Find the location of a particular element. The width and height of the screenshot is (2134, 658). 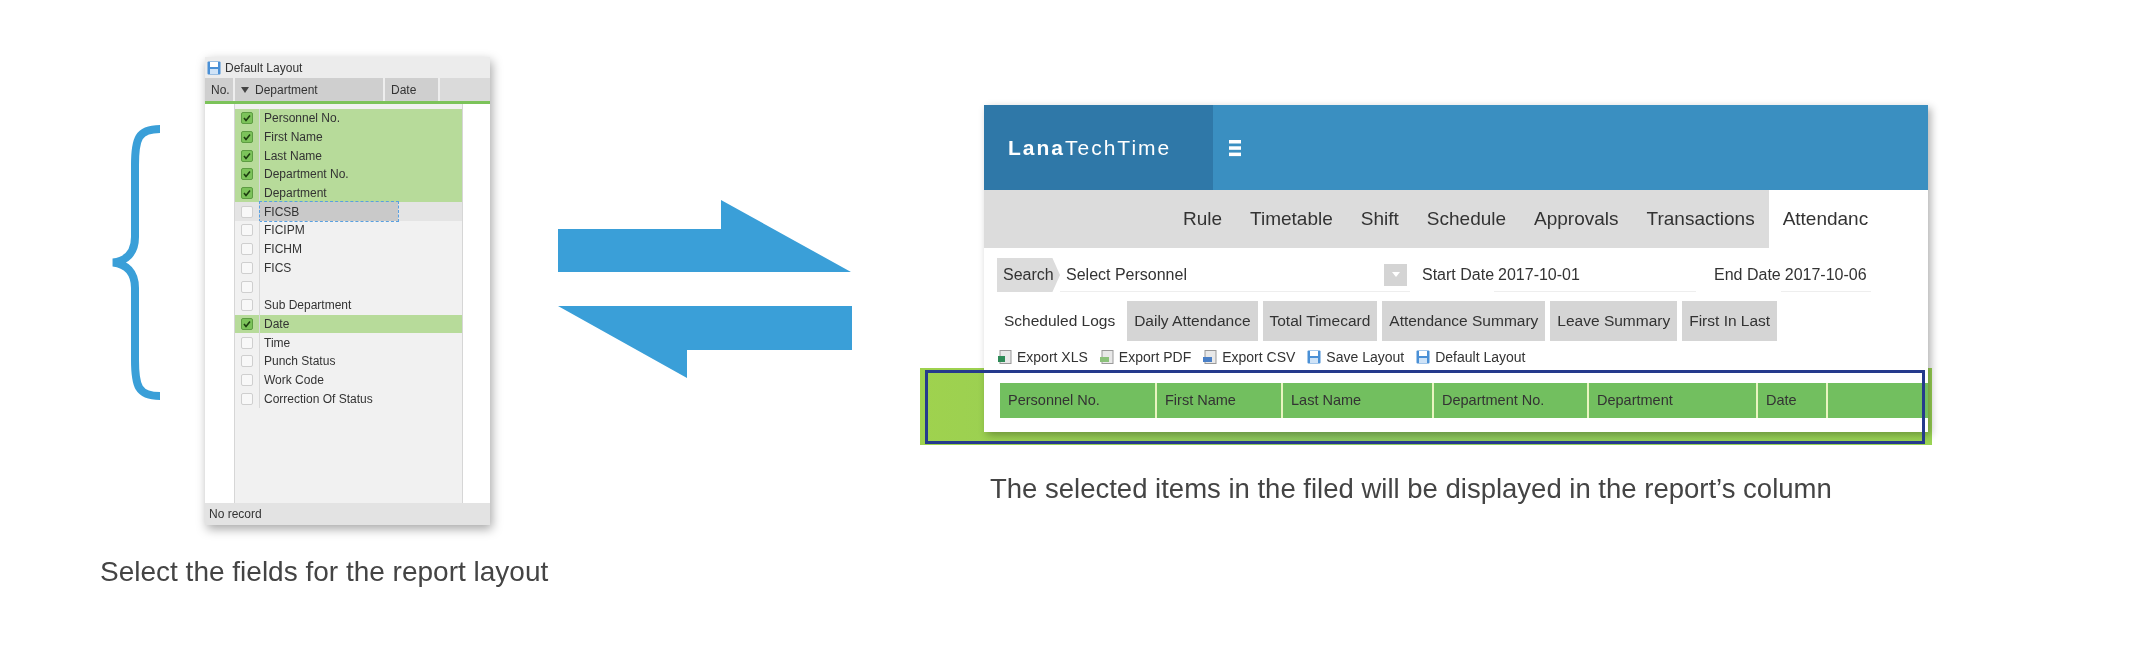

report-tab: First In Last is located at coordinates (1730, 321).